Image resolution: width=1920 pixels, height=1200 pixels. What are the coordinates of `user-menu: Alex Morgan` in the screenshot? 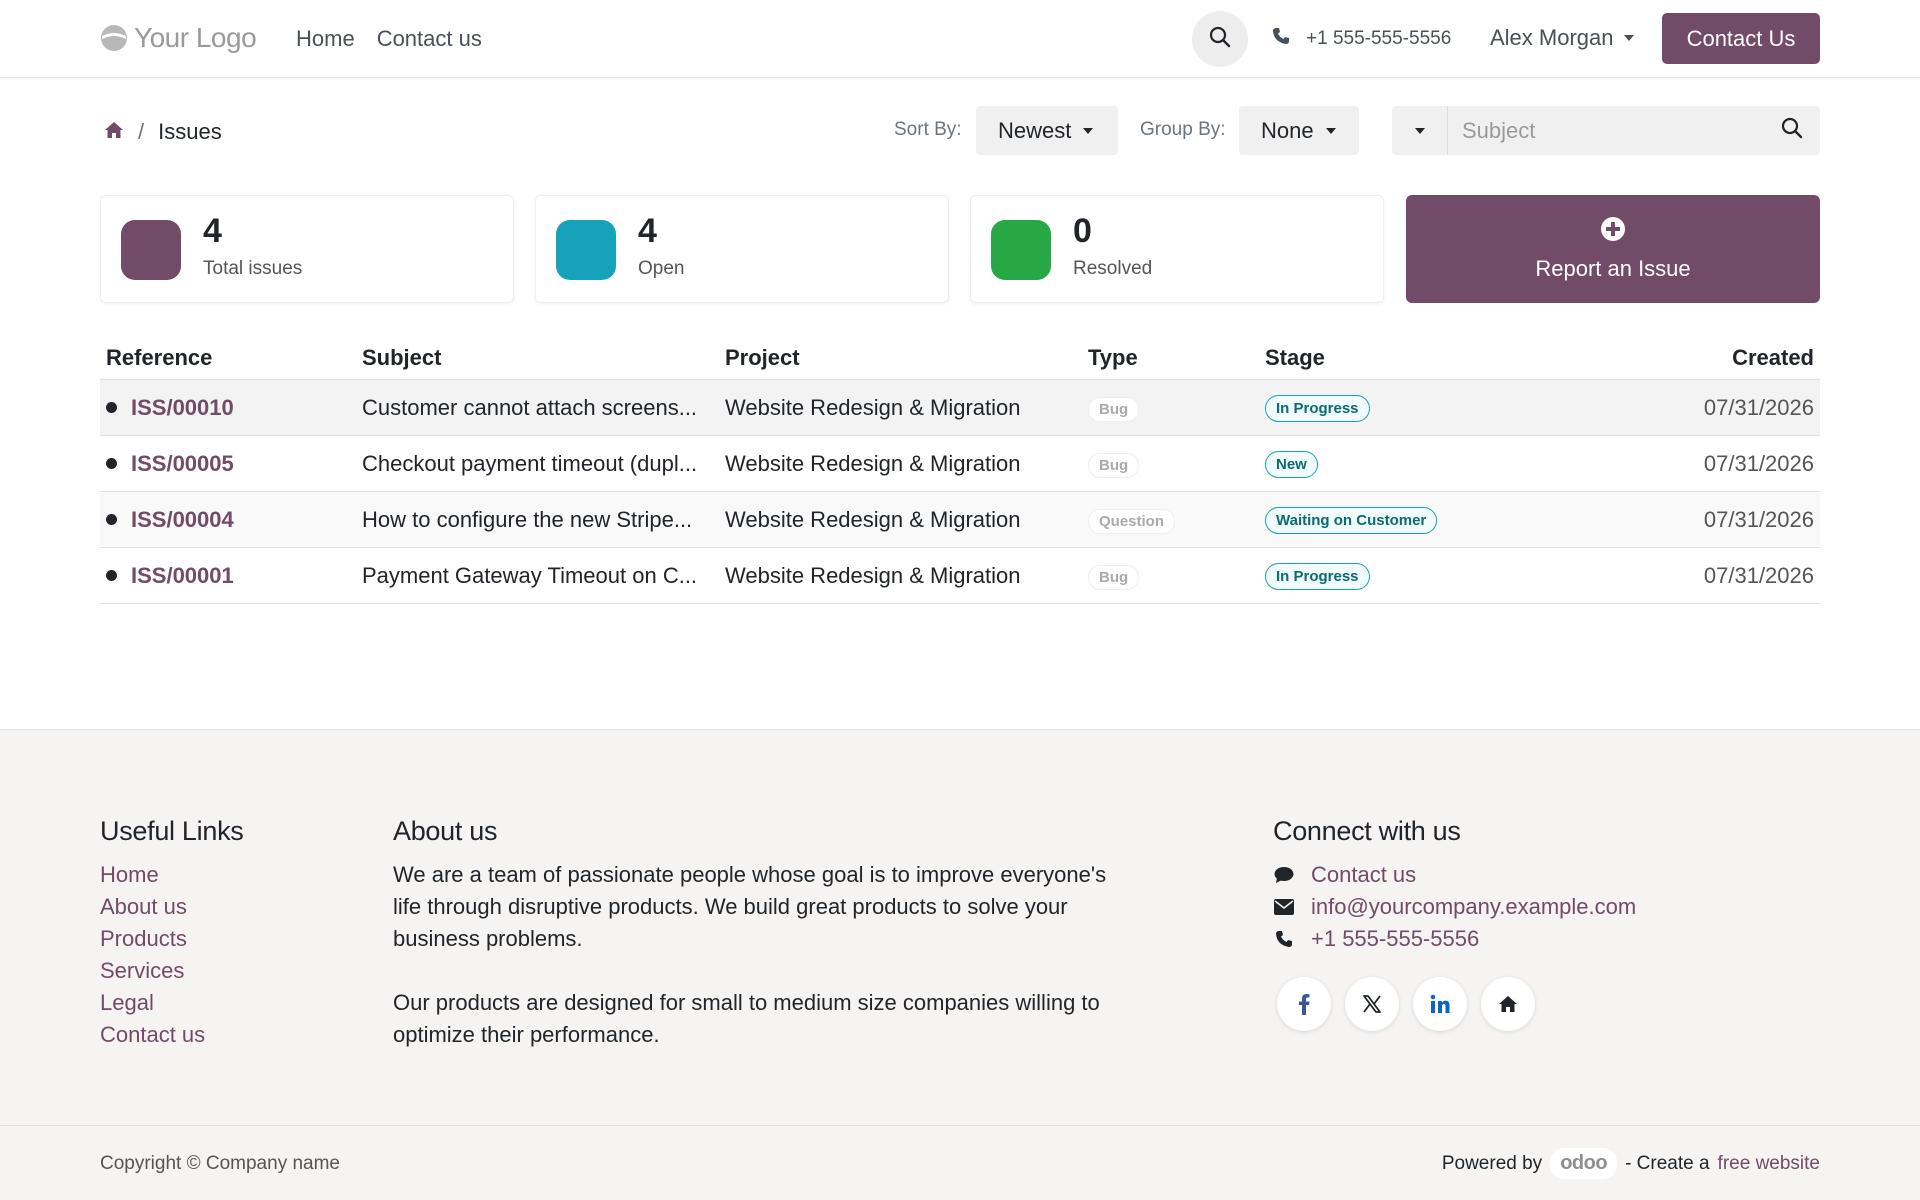 It's located at (1562, 38).